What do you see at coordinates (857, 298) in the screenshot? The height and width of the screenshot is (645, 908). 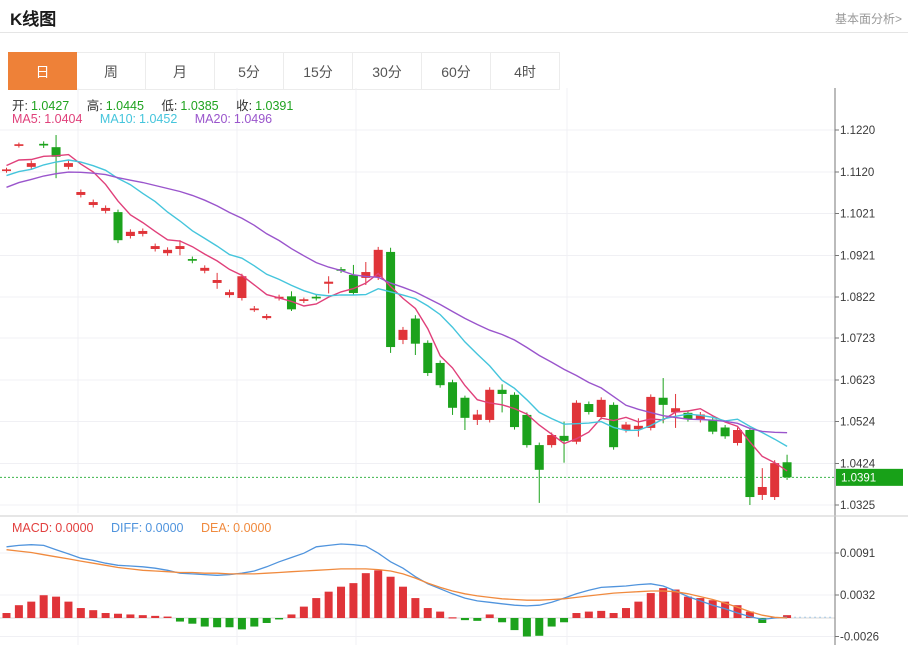 I see `svg-text: 1.0822` at bounding box center [857, 298].